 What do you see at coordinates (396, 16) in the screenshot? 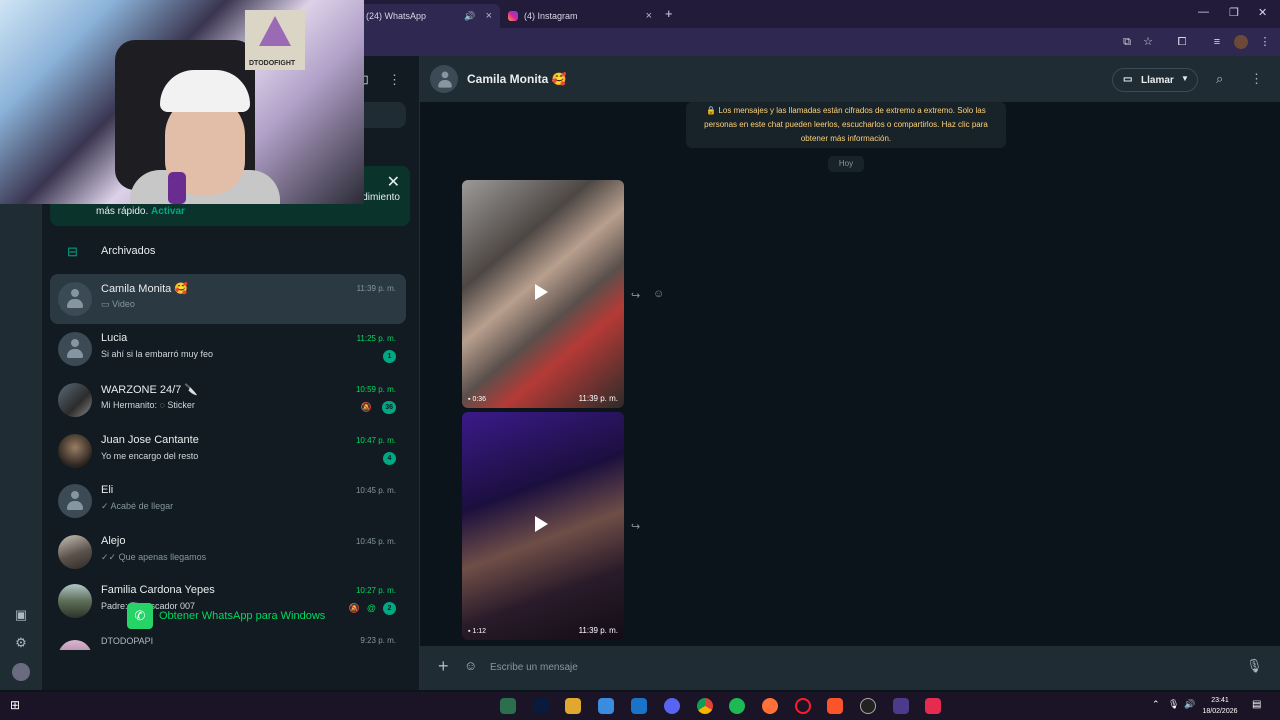
I see `tab-label: (24) WhatsApp` at bounding box center [396, 16].